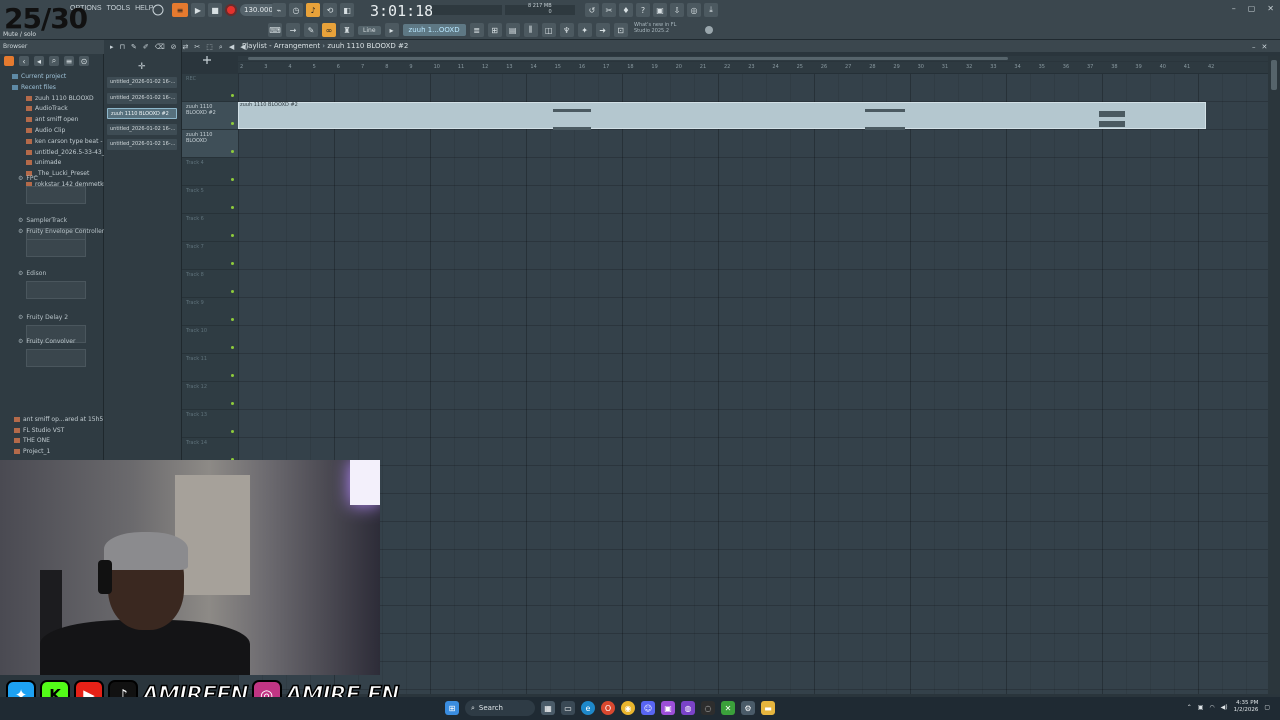 The height and width of the screenshot is (720, 1280). What do you see at coordinates (275, 30) in the screenshot?
I see `keyboard-icon: ⌨` at bounding box center [275, 30].